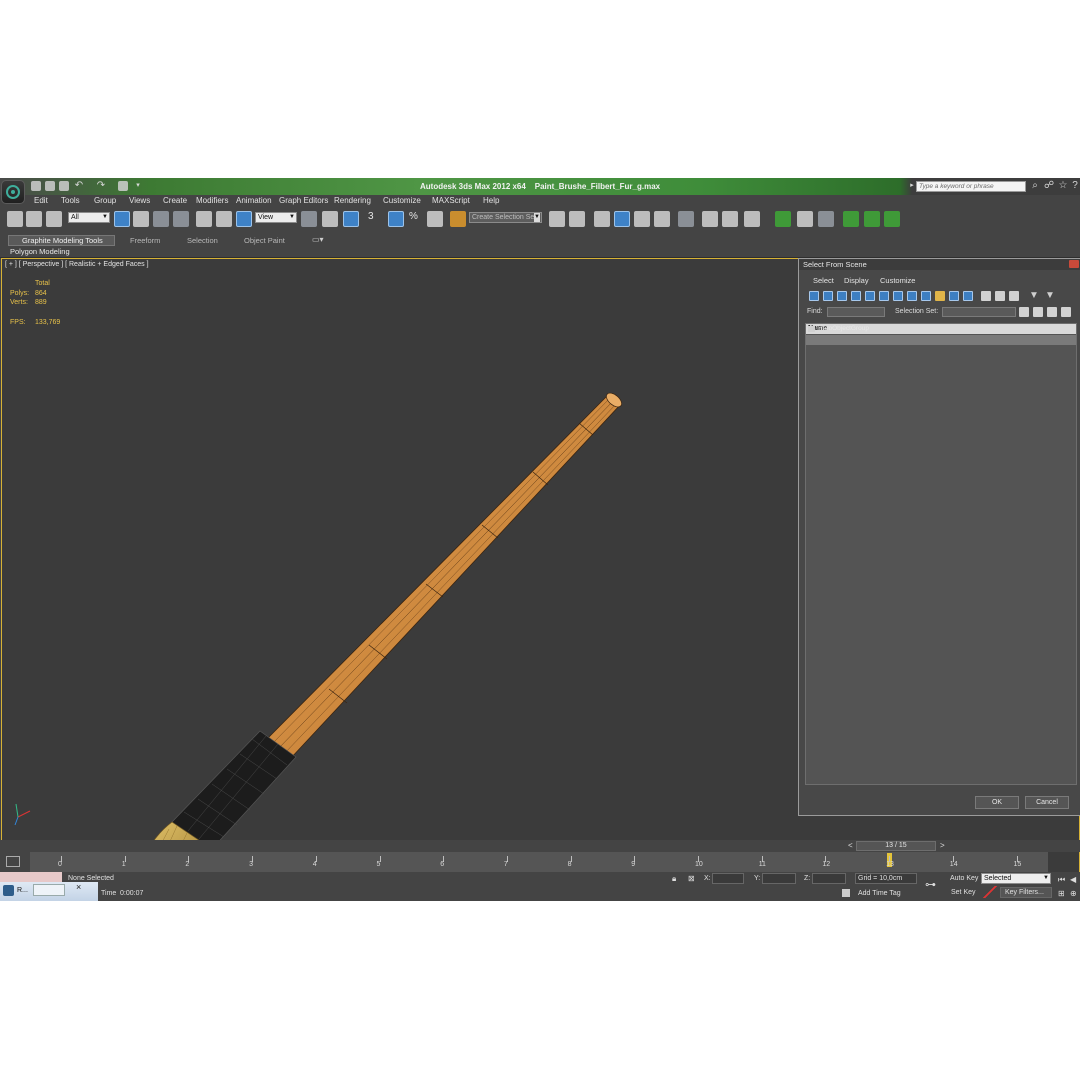 The height and width of the screenshot is (1080, 1080). What do you see at coordinates (730, 219) in the screenshot?
I see `rendered-frame-window-icon` at bounding box center [730, 219].